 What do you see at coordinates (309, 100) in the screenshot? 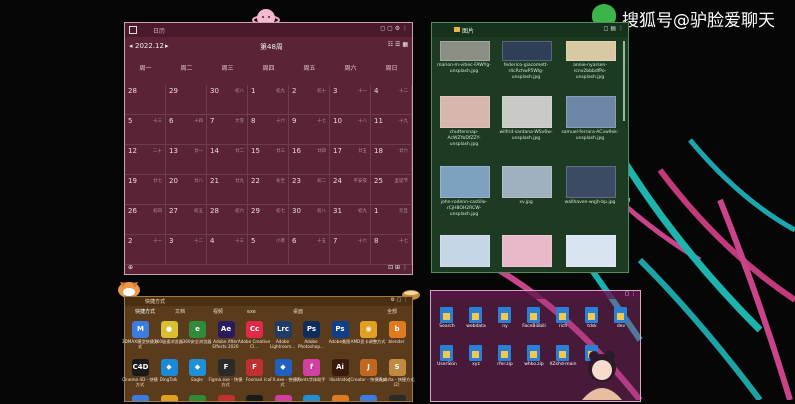
I see `calendar-day-cell: 2 初十` at bounding box center [309, 100].